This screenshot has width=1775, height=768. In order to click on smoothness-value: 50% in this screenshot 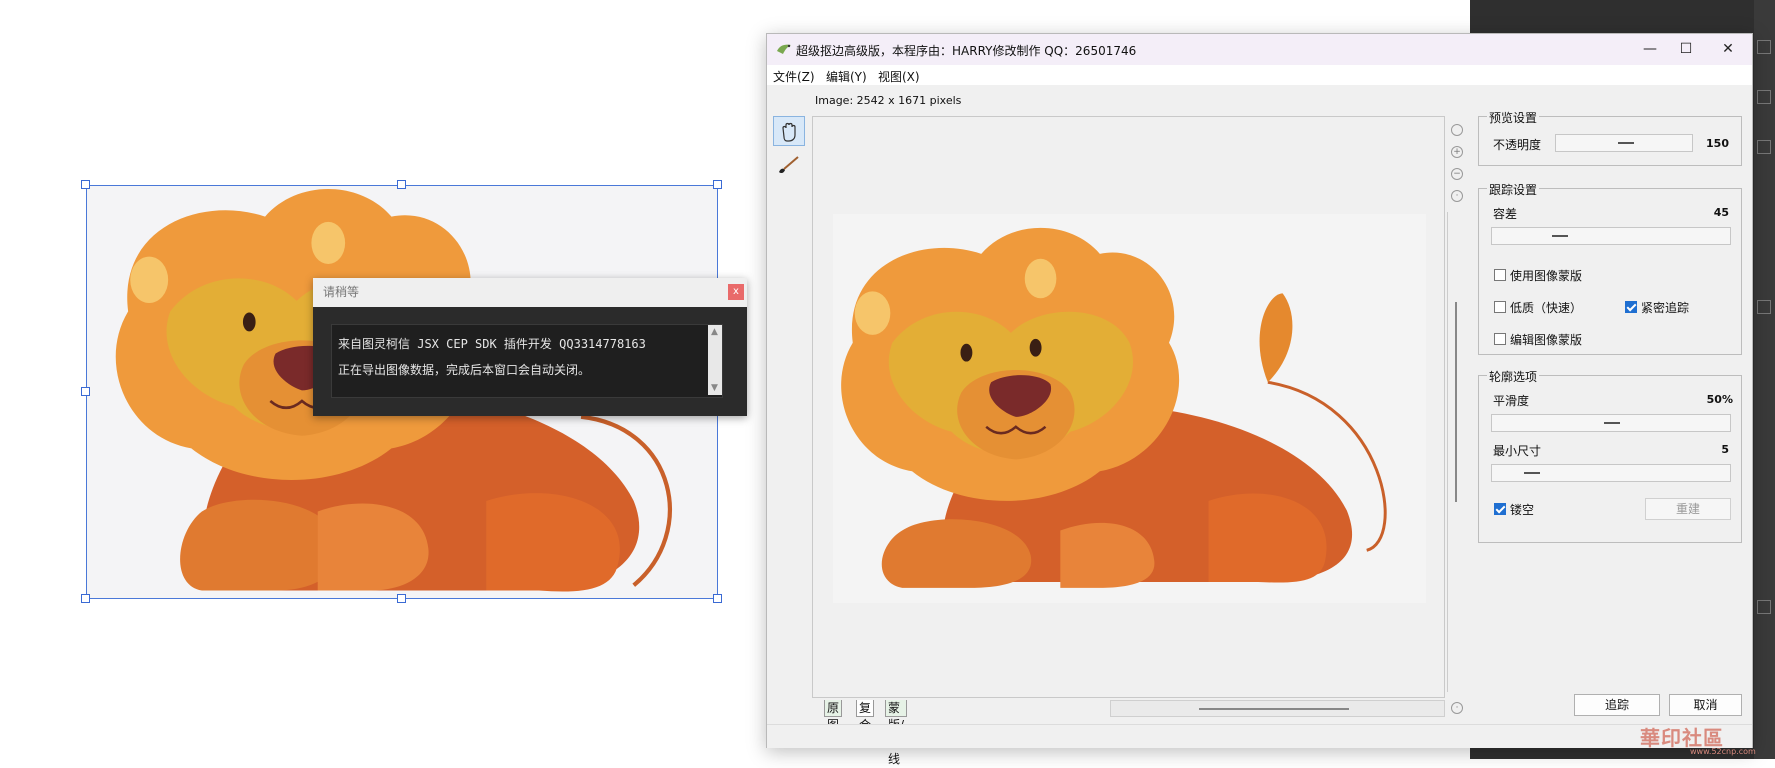, I will do `click(1719, 399)`.